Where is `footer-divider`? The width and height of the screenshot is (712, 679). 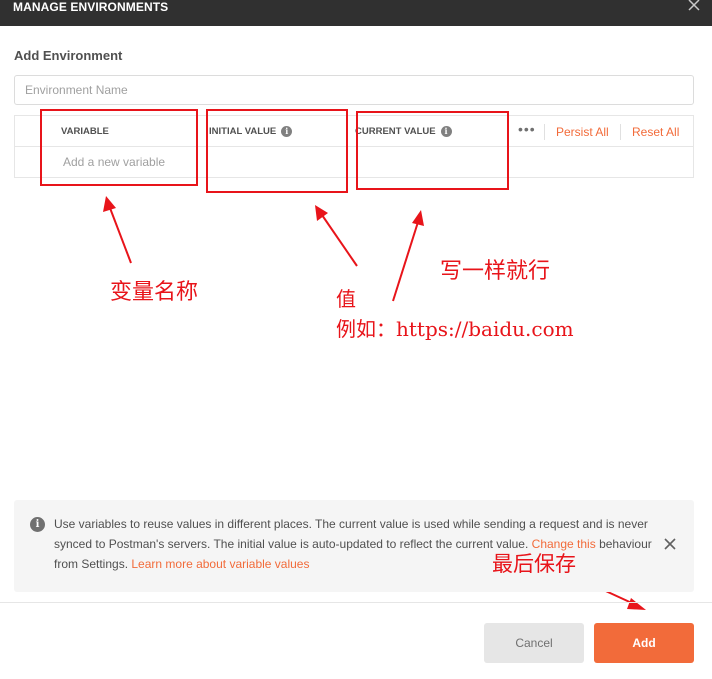
footer-divider is located at coordinates (356, 602).